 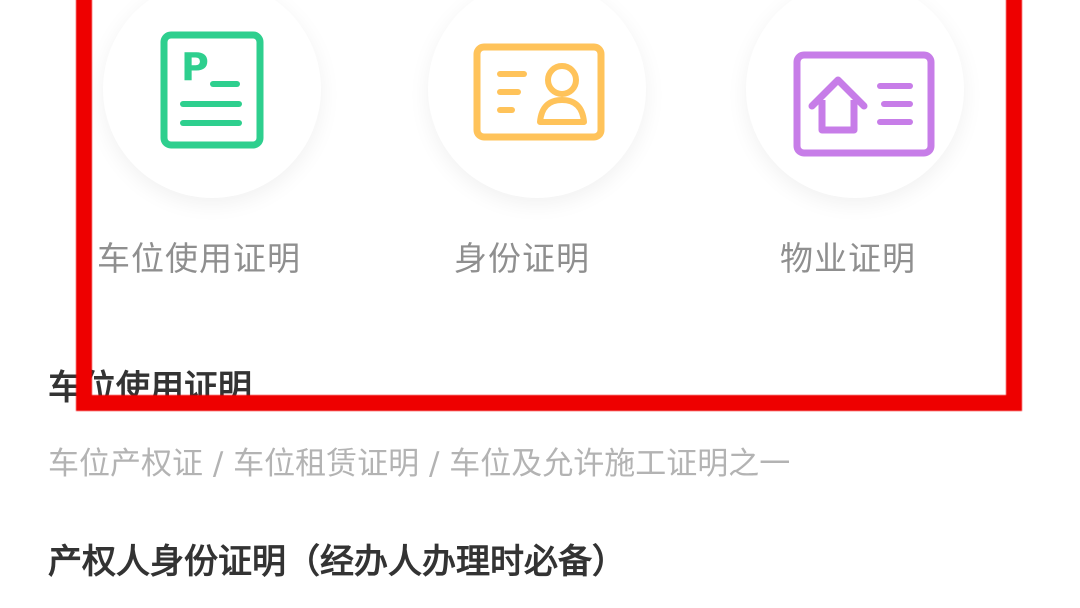 What do you see at coordinates (150, 388) in the screenshot?
I see `section-title-parking: 车位使用证明` at bounding box center [150, 388].